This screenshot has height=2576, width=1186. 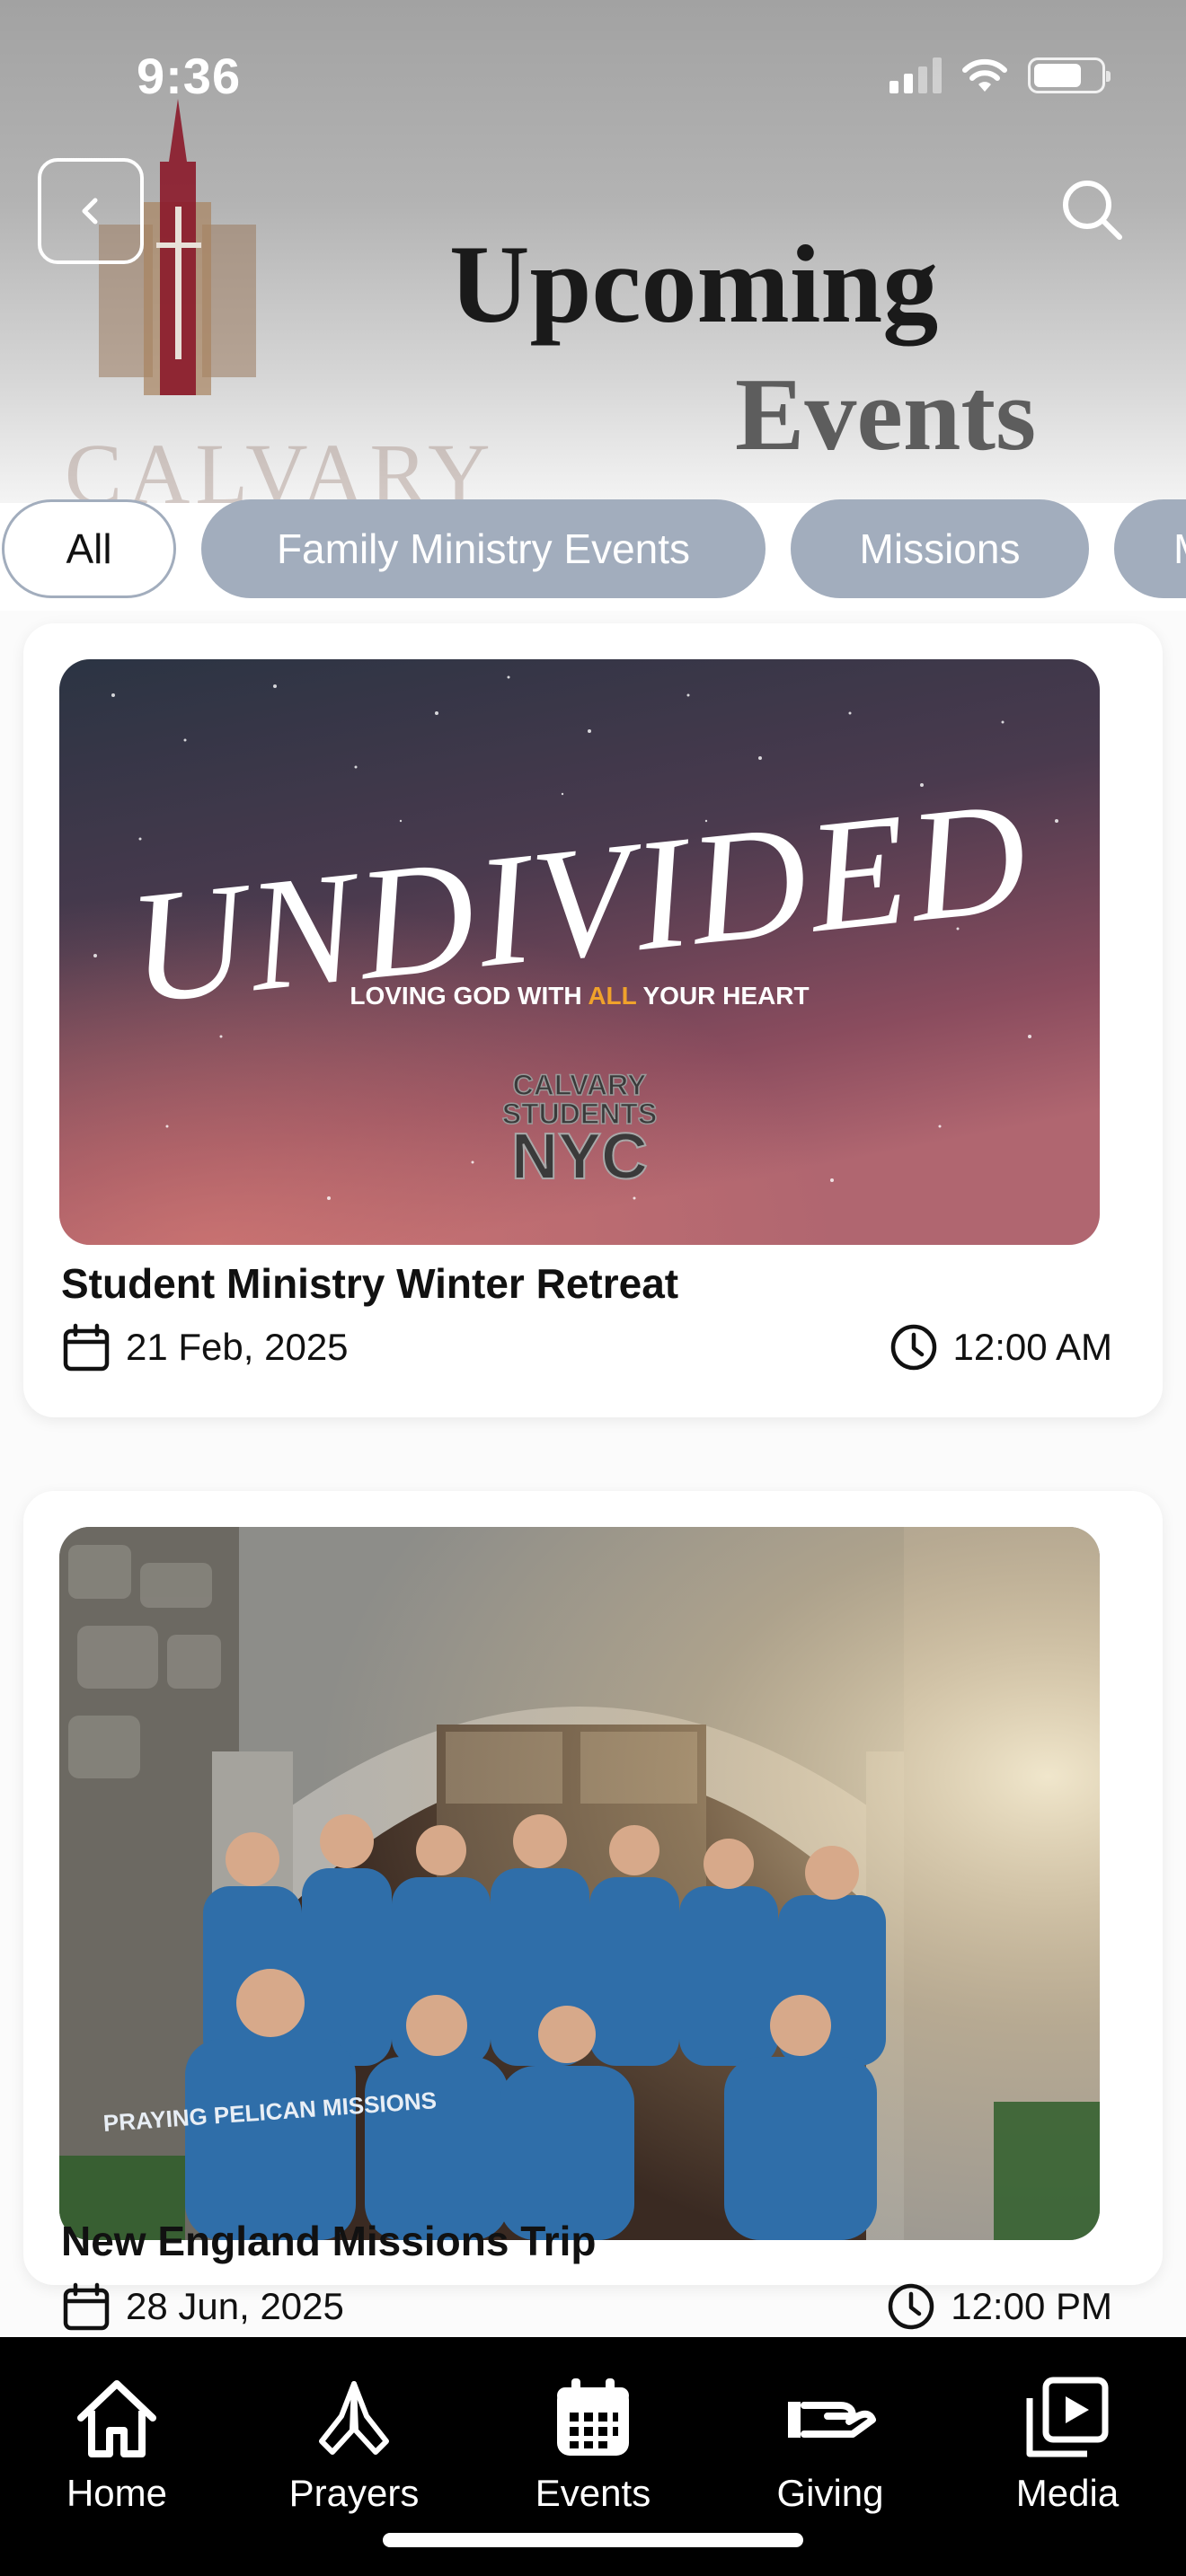 What do you see at coordinates (1092, 210) in the screenshot?
I see `search-icon` at bounding box center [1092, 210].